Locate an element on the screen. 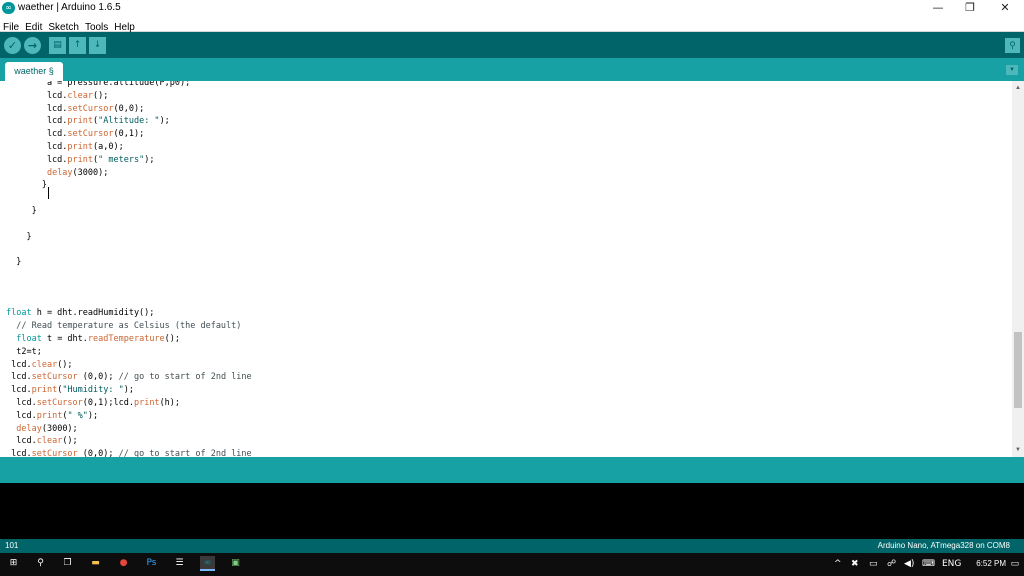 The width and height of the screenshot is (1024, 576). code-token: (0,1);lcd. is located at coordinates (108, 403).